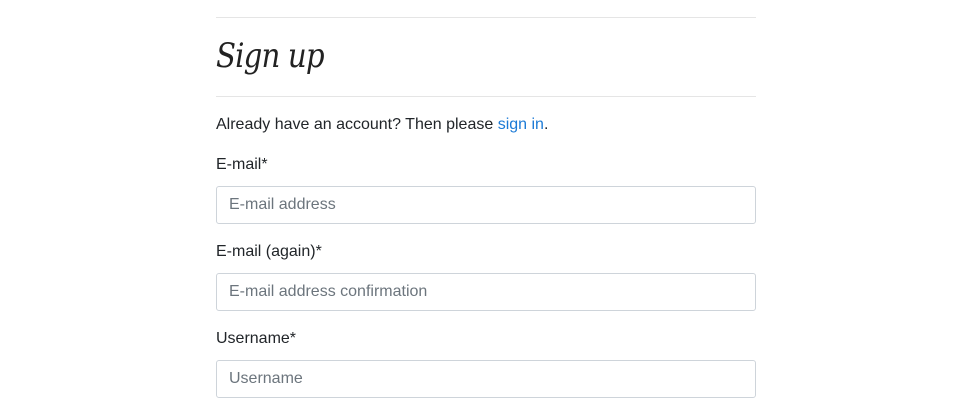  Describe the element at coordinates (357, 124) in the screenshot. I see `signin-prompt-text: Already have an account? Then please` at that location.